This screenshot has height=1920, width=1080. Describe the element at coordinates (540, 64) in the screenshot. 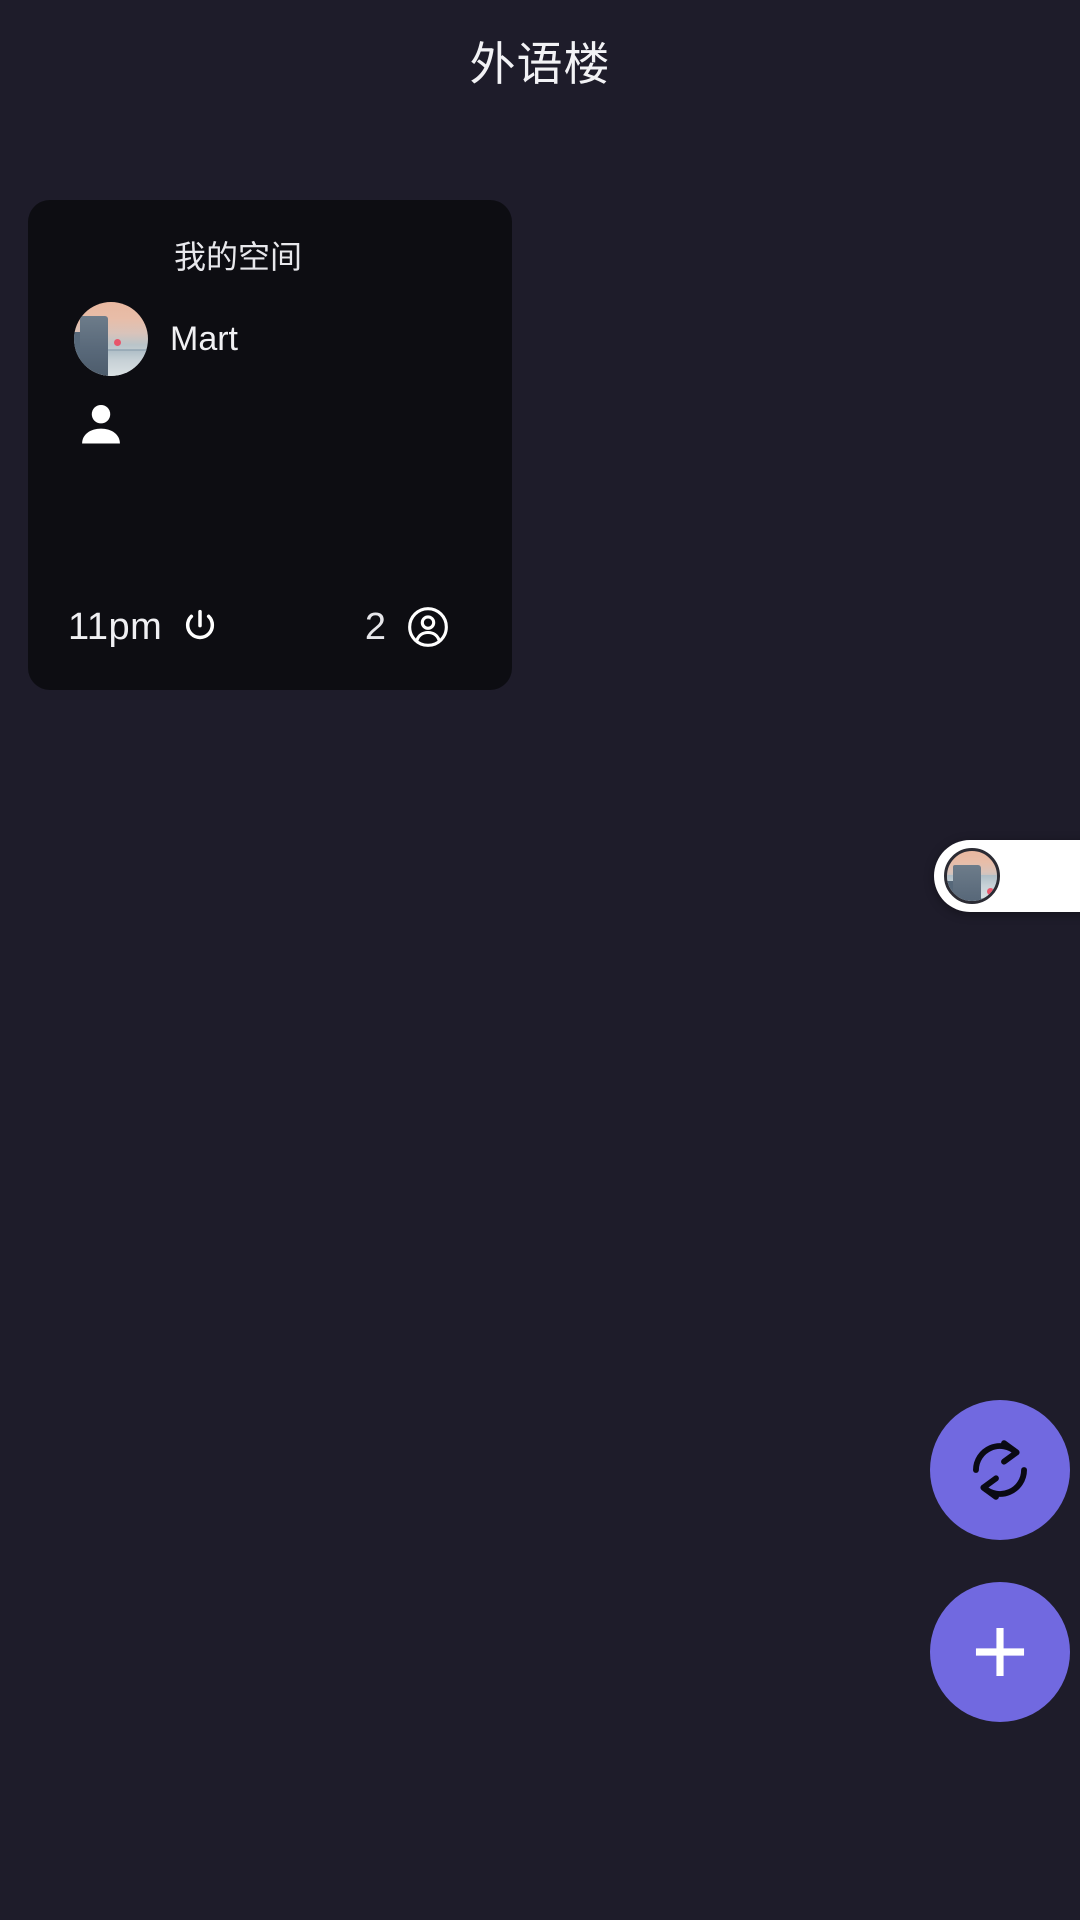

I see `page-title: 外语楼` at that location.